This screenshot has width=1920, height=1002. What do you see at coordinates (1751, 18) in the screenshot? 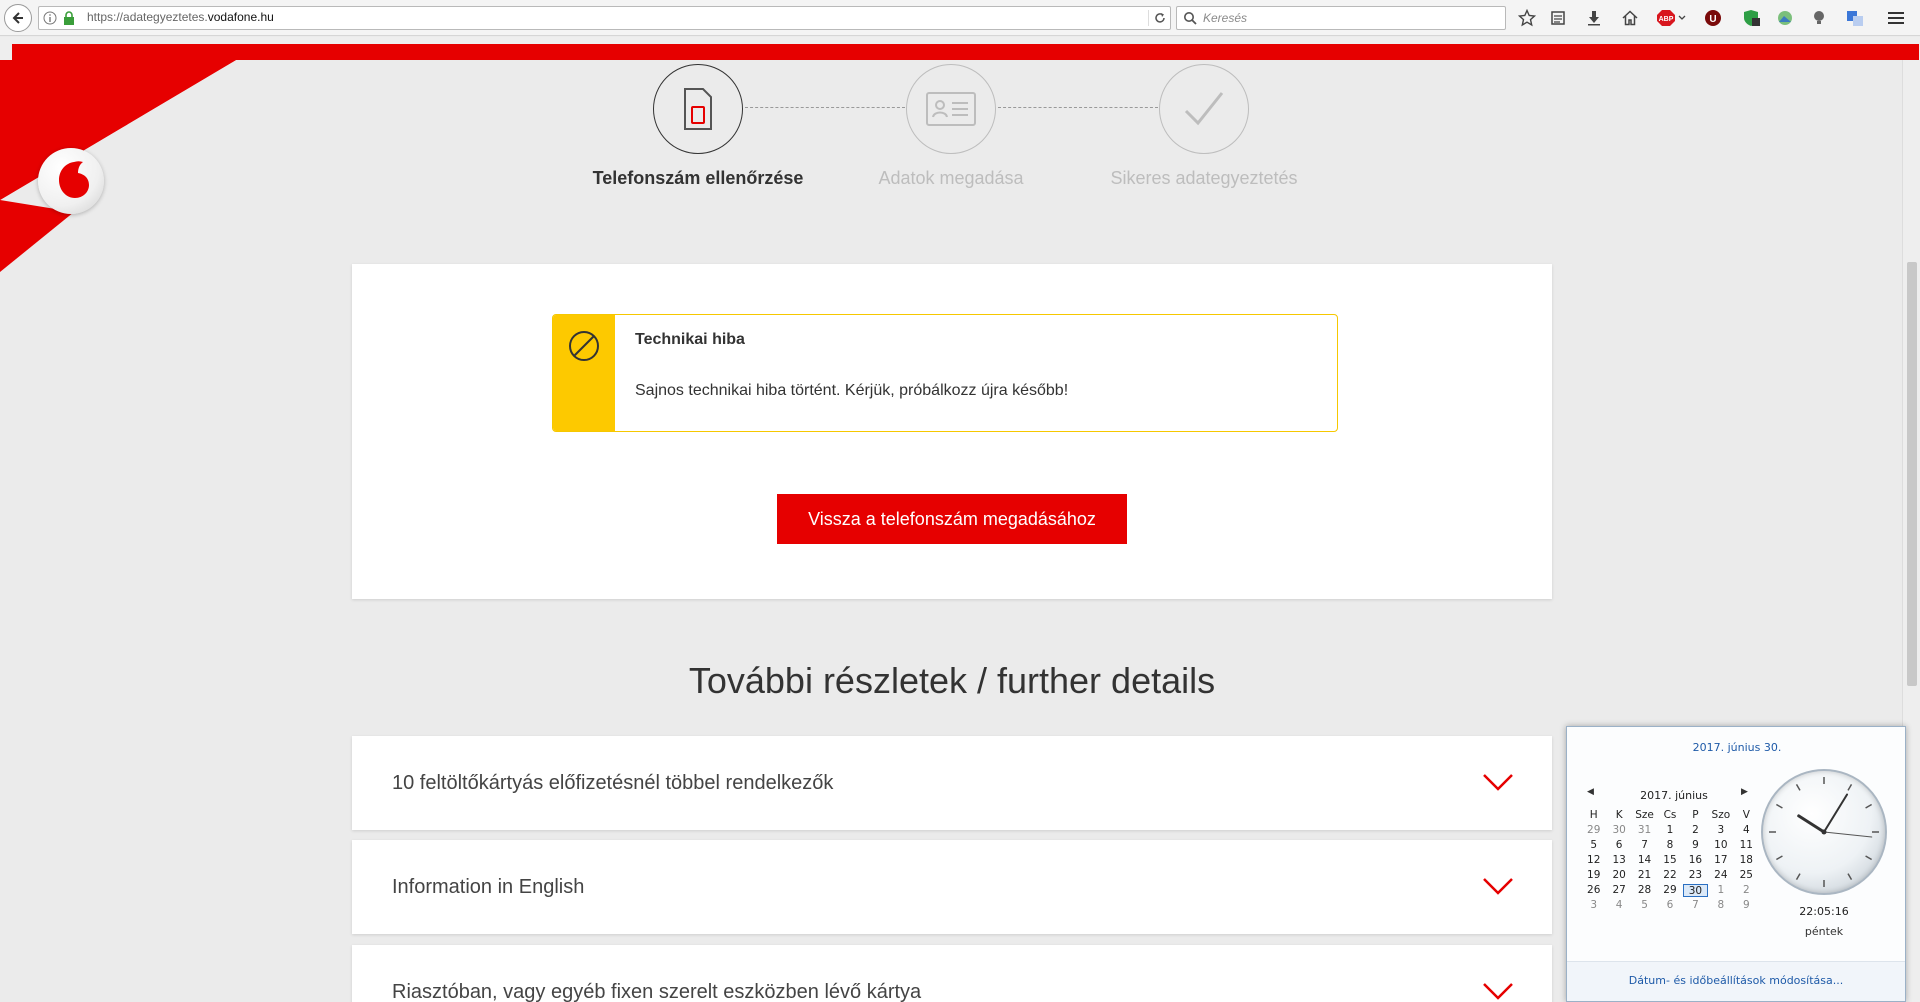
I see `shield-extension-icon` at bounding box center [1751, 18].